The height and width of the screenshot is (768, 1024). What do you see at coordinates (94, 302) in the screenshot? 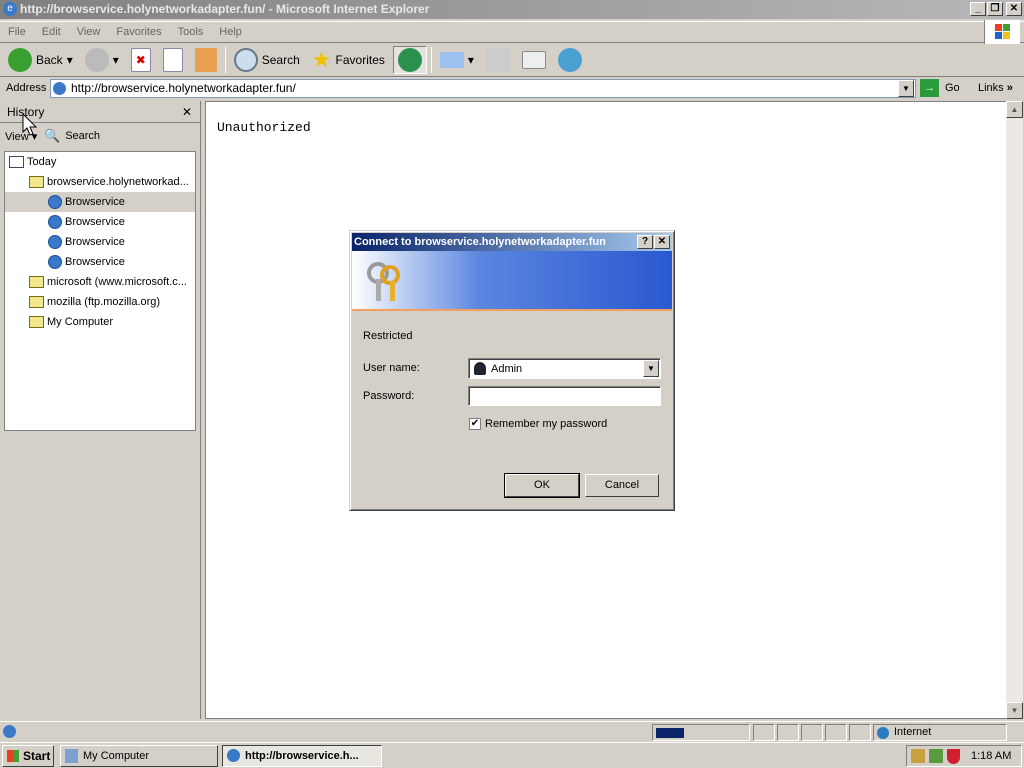
I see `history-item-mozilla: mozilla (ftp.mozilla.org)` at bounding box center [94, 302].